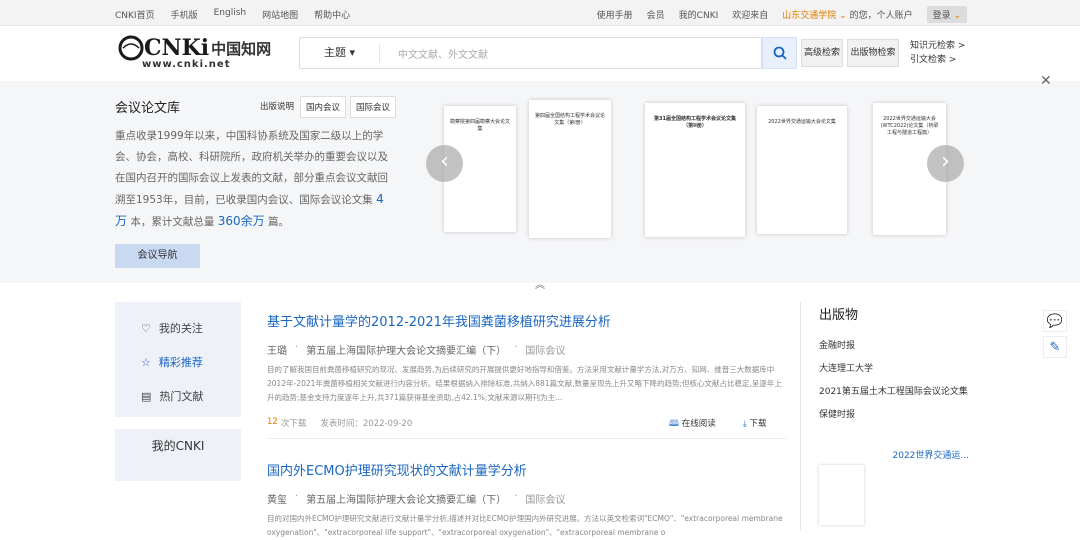 This screenshot has height=540, width=1080. What do you see at coordinates (894, 392) in the screenshot?
I see `publication-link: 2021第五届土木工程国际会议论文集` at bounding box center [894, 392].